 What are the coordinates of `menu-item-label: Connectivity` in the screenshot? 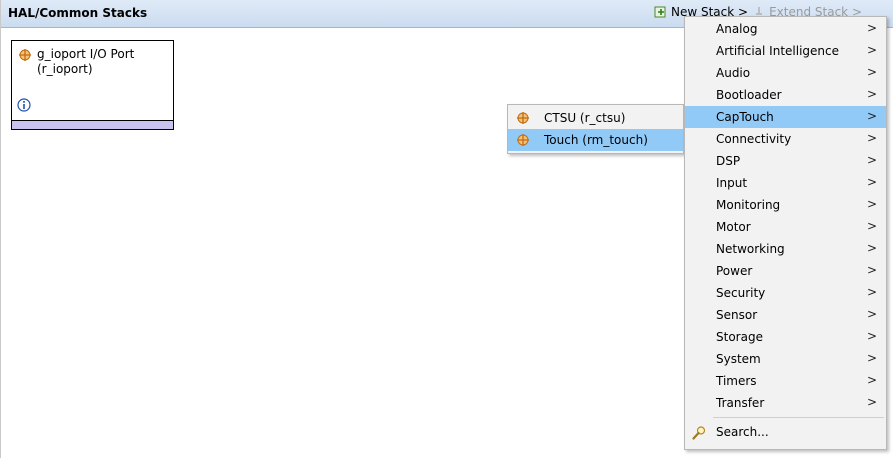 It's located at (754, 139).